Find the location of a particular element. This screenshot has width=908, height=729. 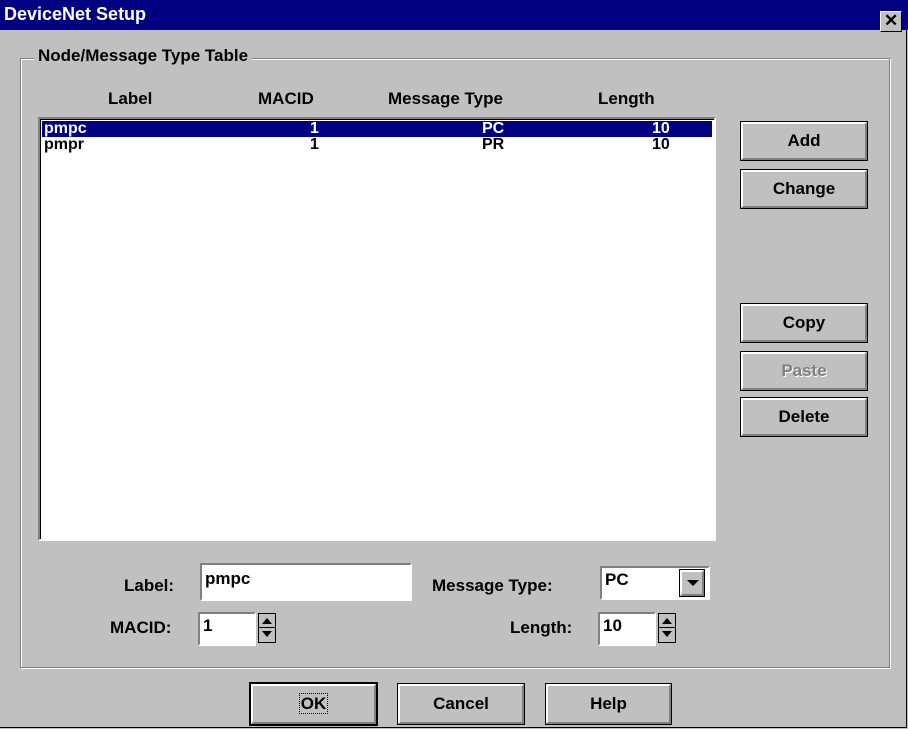

change-button: Change is located at coordinates (804, 189).